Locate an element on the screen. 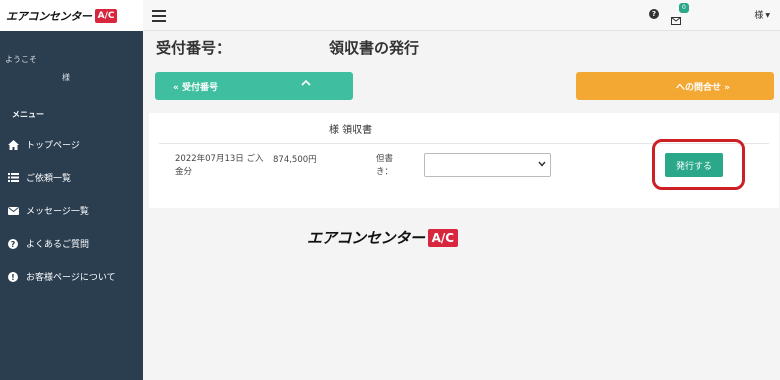  brand-logo: エアコンセンター A/C is located at coordinates (71, 15).